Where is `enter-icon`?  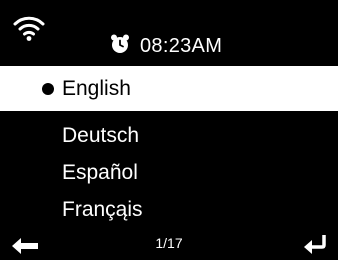 enter-icon is located at coordinates (316, 244).